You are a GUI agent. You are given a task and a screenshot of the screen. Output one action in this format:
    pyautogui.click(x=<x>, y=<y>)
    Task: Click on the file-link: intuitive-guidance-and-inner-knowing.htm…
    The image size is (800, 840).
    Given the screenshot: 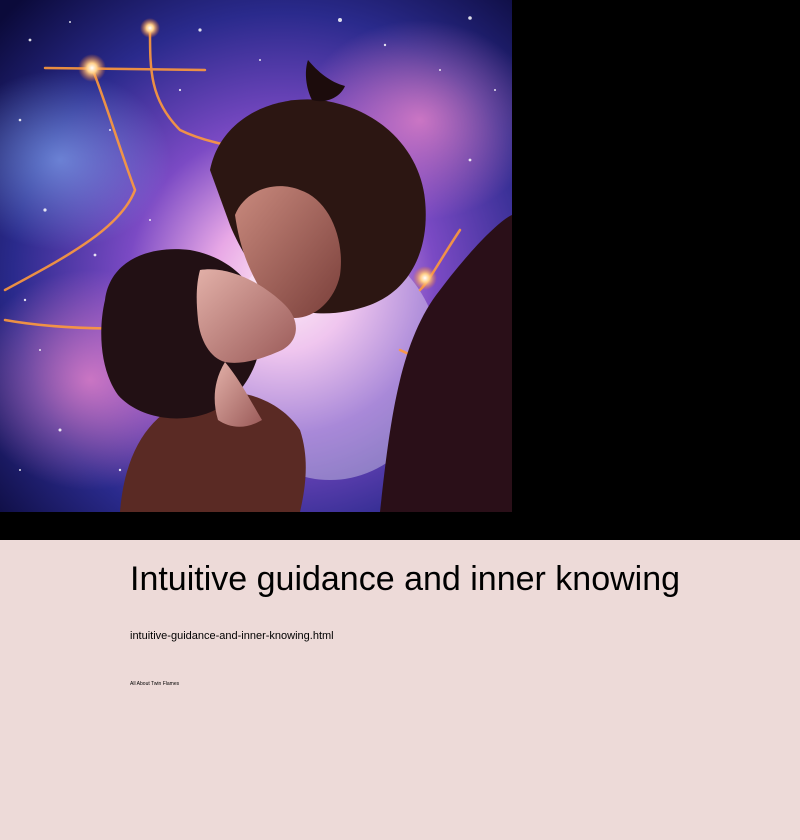 What is the action you would take?
    pyautogui.click(x=232, y=636)
    